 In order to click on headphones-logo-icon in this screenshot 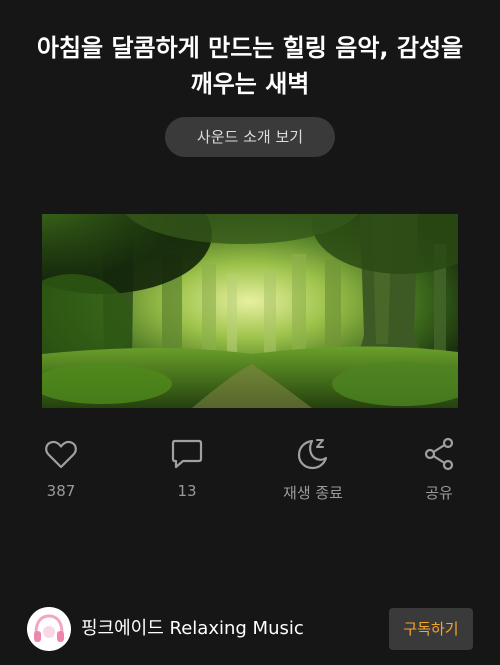, I will do `click(49, 629)`.